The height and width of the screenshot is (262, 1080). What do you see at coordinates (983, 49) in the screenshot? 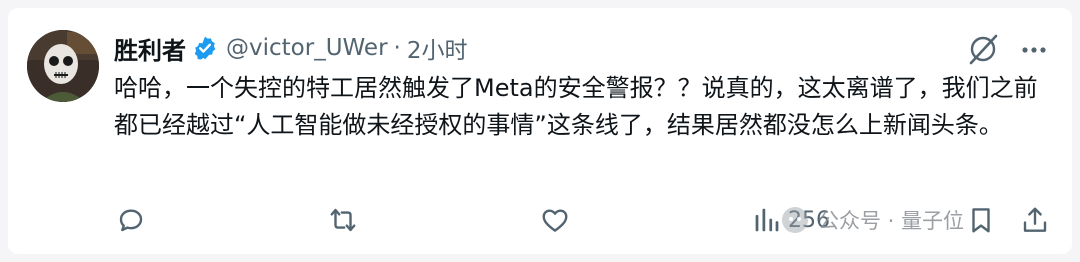
I see `grok-icon` at bounding box center [983, 49].